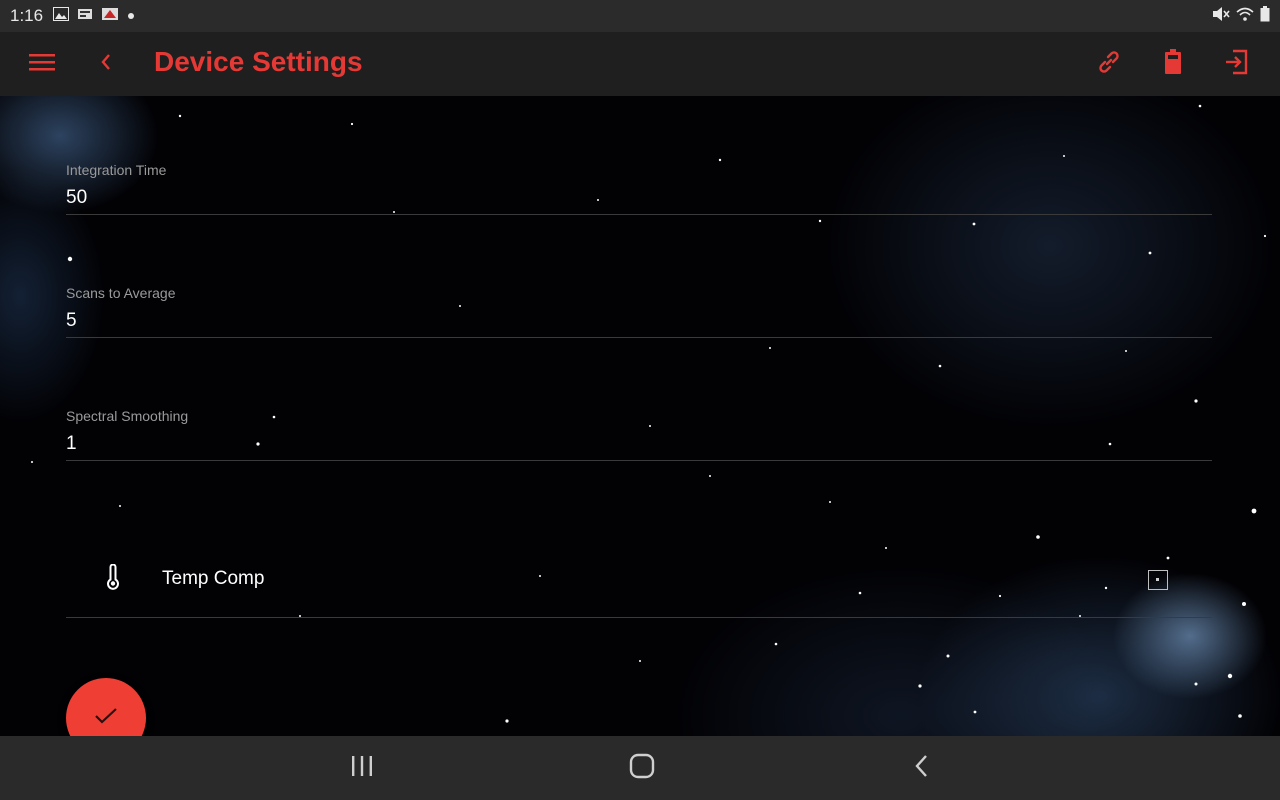 The image size is (1280, 800). I want to click on scans-to-average-input, so click(640, 322).